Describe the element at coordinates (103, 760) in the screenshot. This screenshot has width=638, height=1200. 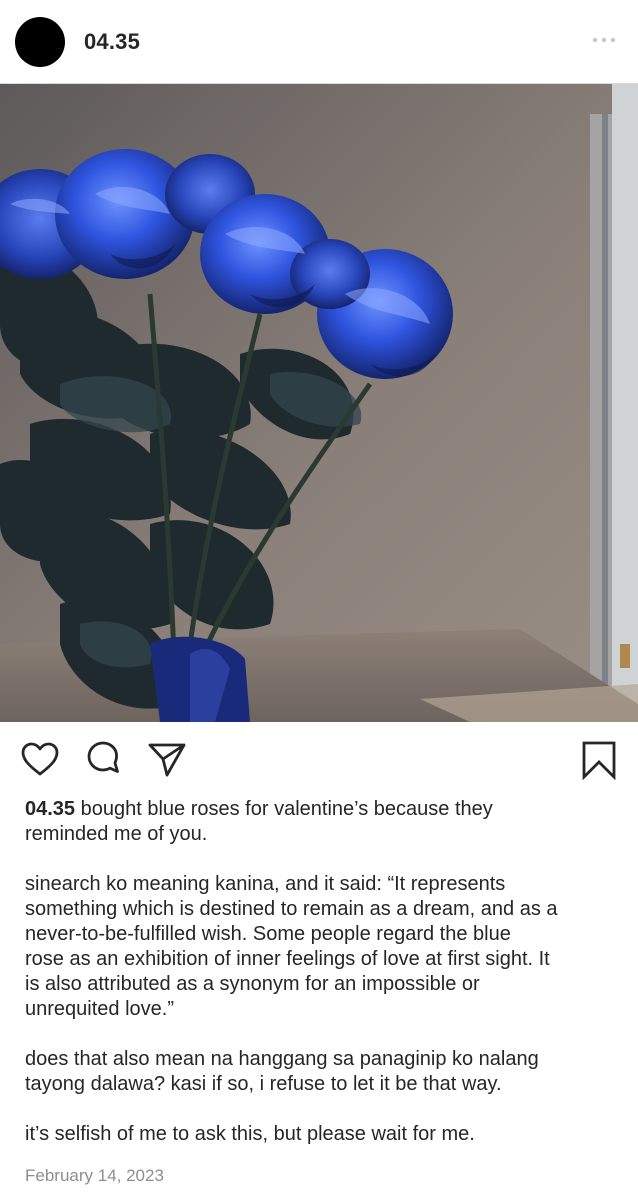
I see `comment-icon` at that location.